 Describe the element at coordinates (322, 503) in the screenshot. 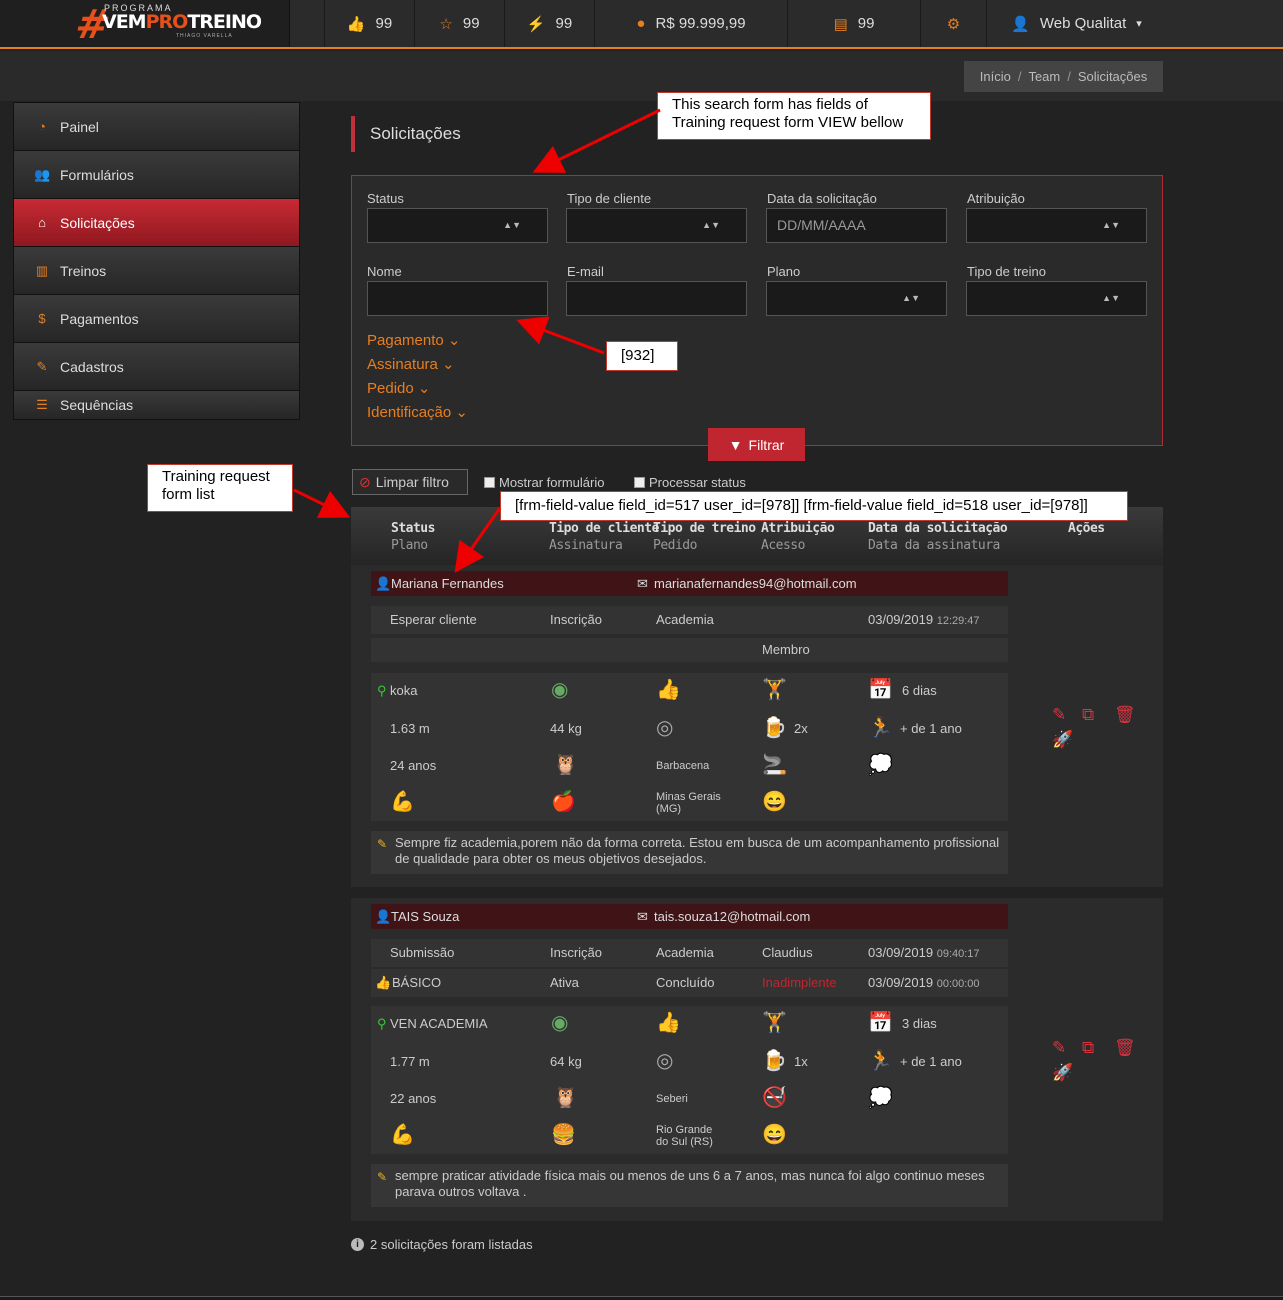

I see `arrow-list` at that location.